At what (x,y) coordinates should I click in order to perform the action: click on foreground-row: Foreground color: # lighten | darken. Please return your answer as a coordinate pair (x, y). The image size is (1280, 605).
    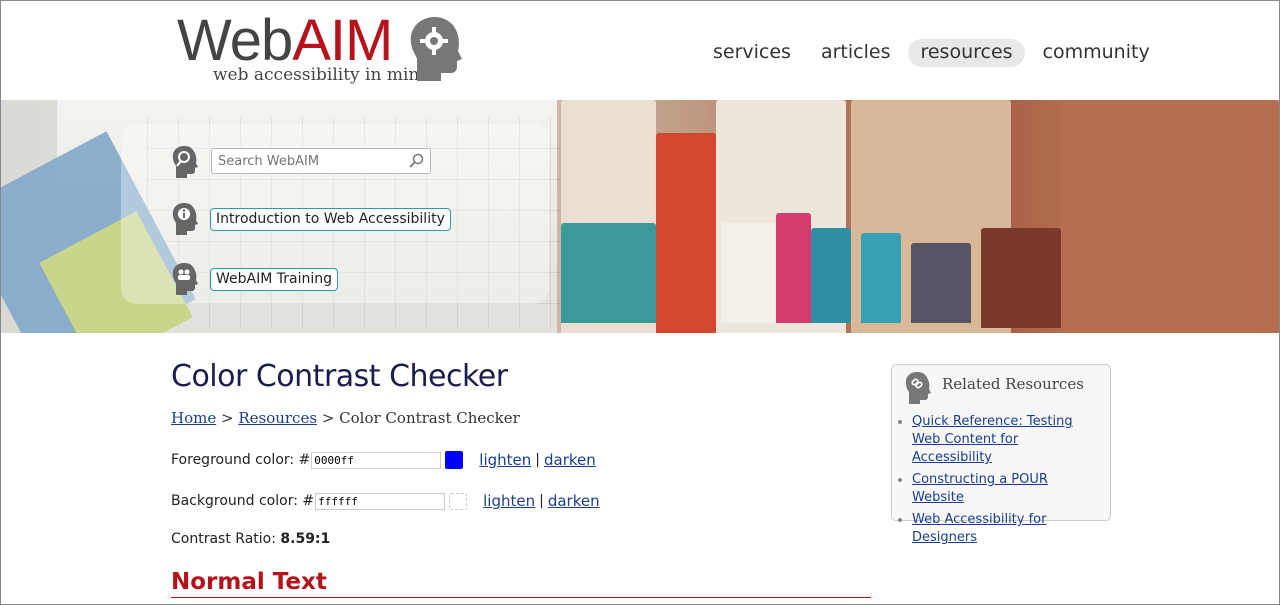
    Looking at the image, I should click on (385, 460).